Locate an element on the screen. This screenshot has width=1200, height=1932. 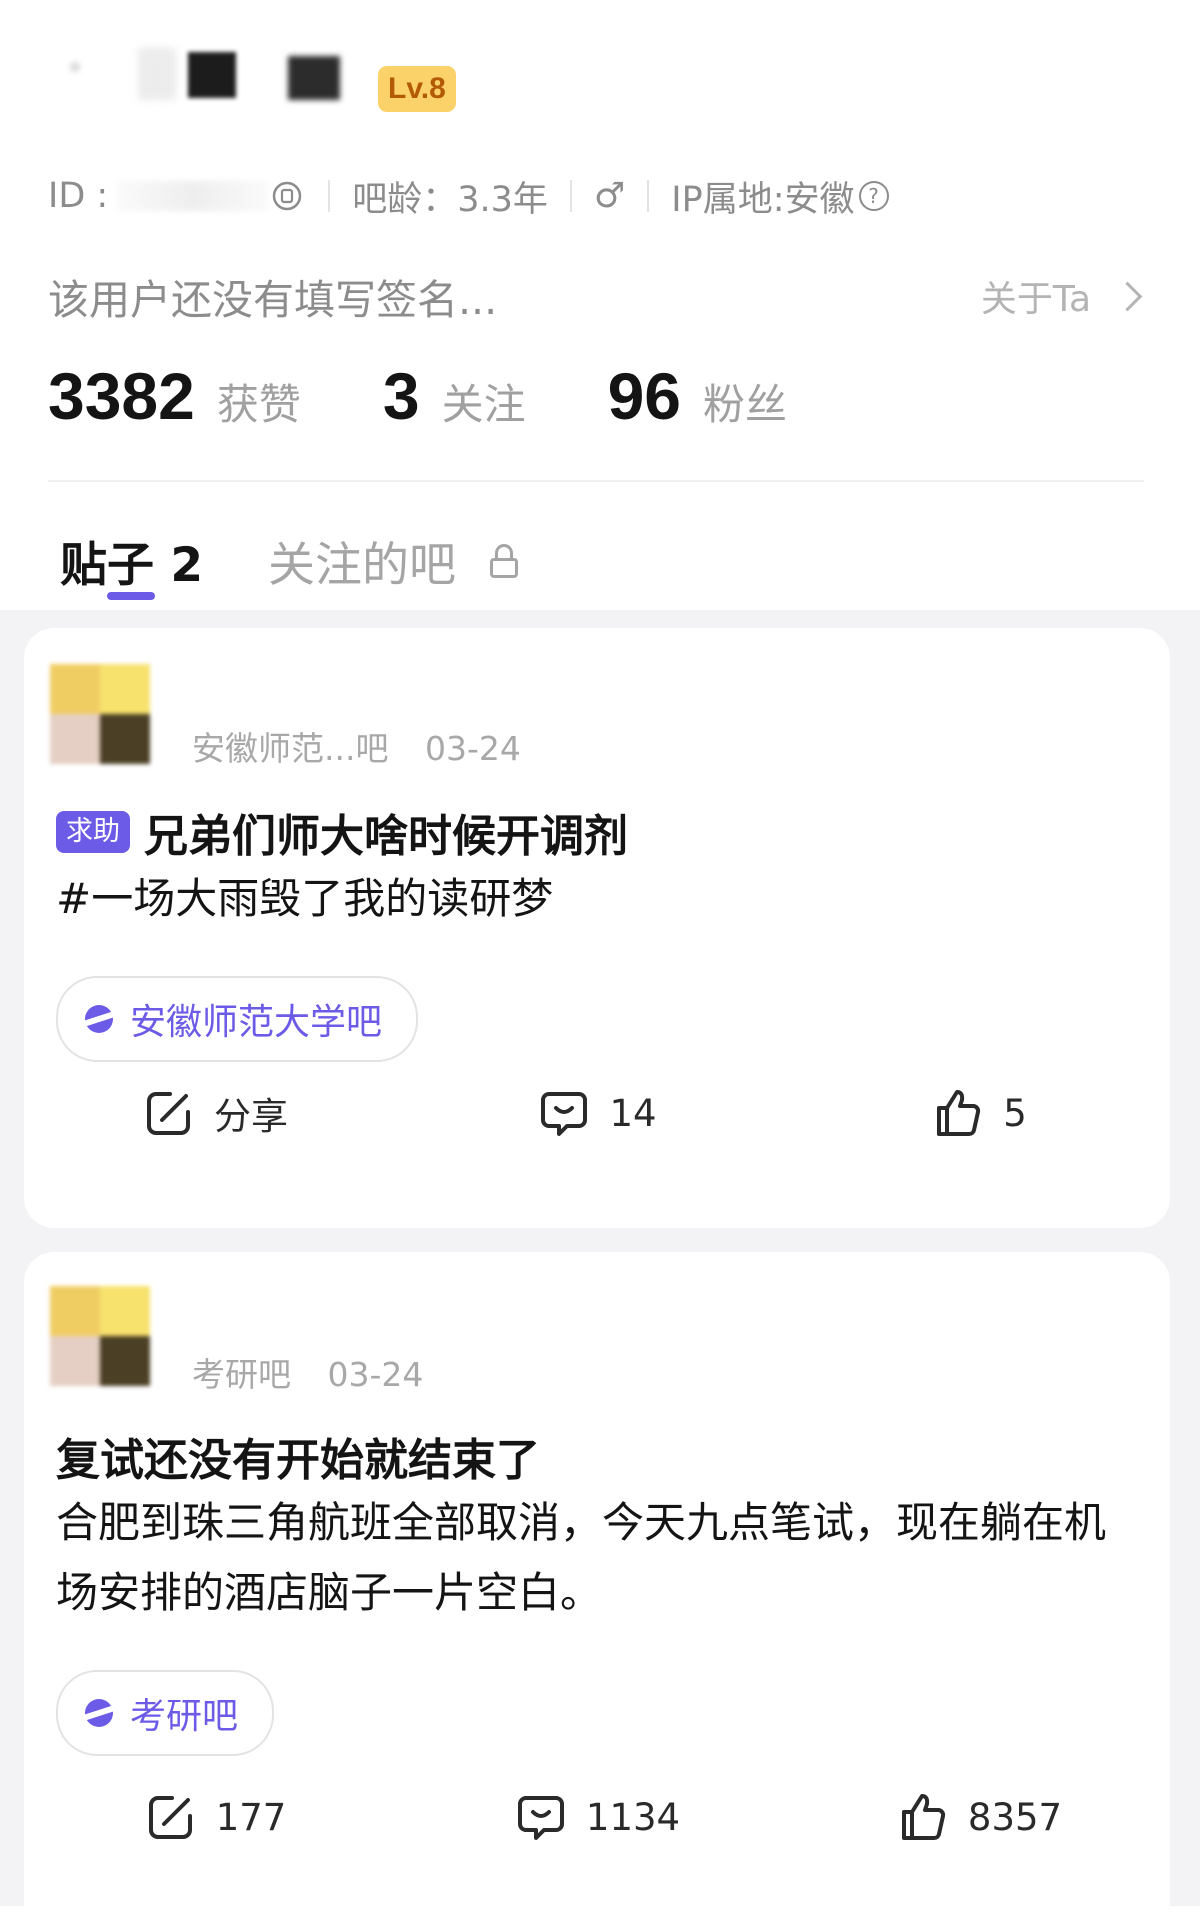
about-link: 关于Ta is located at coordinates (1061, 296).